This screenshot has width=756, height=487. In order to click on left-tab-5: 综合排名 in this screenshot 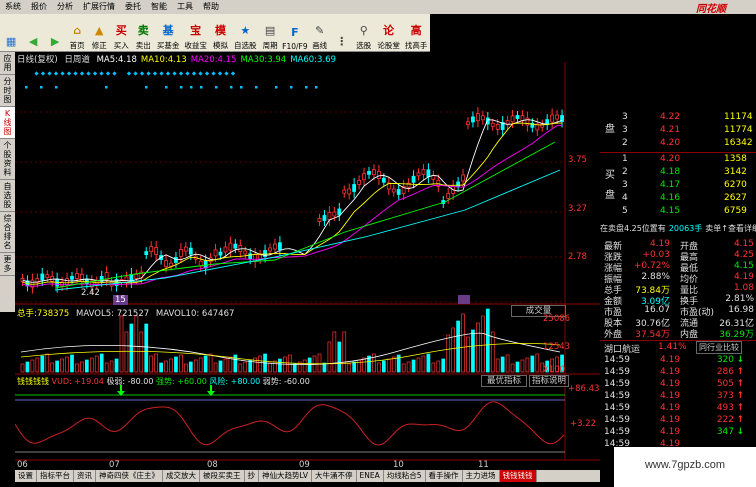, I will do `click(7, 232)`.